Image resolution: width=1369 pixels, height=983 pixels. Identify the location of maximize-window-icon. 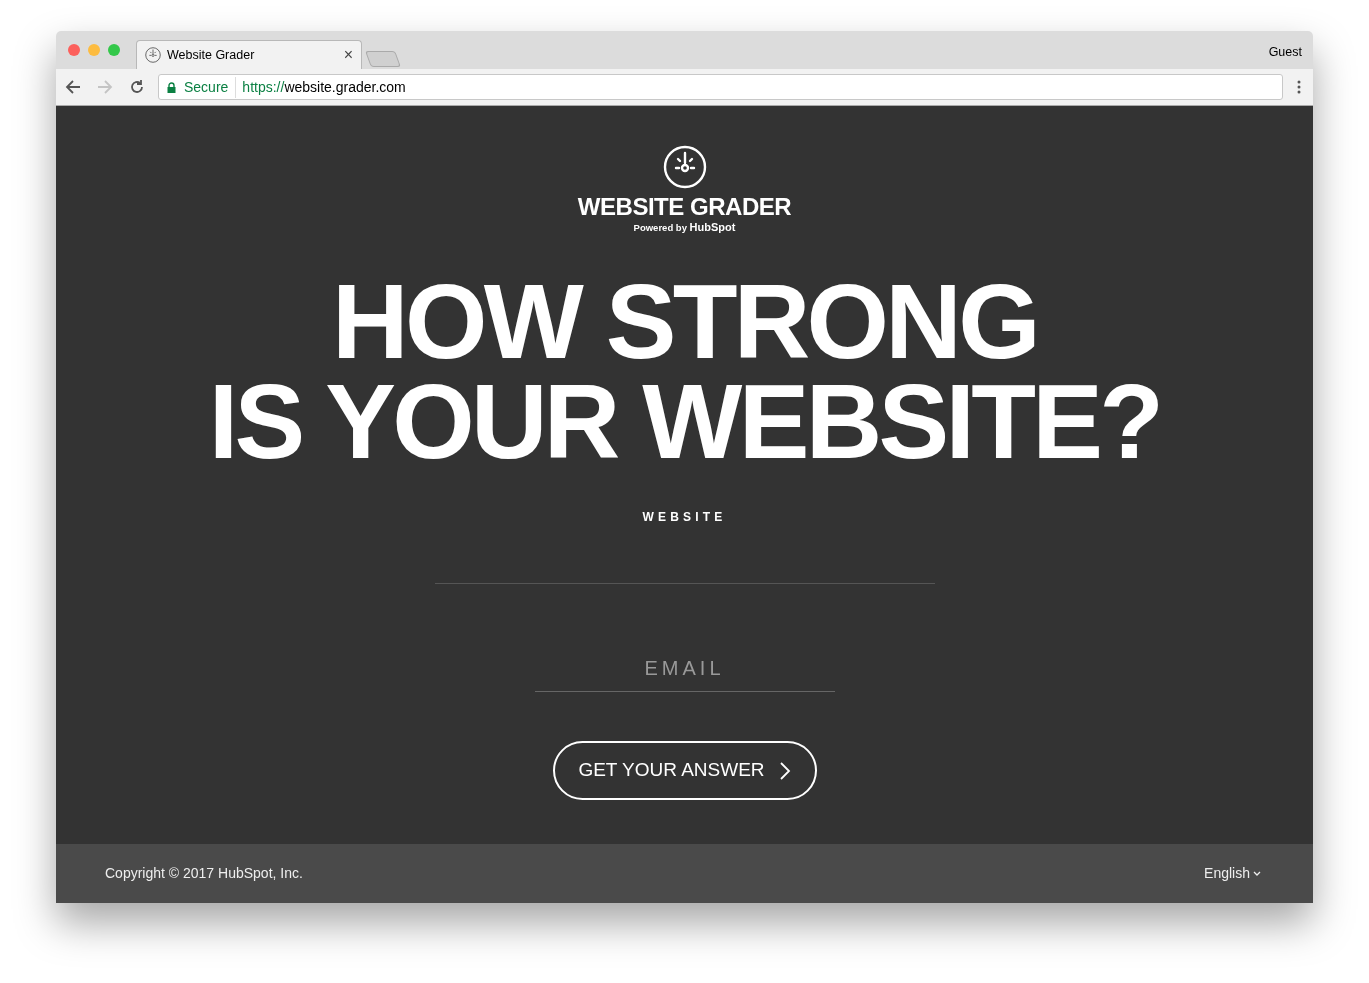
(114, 50).